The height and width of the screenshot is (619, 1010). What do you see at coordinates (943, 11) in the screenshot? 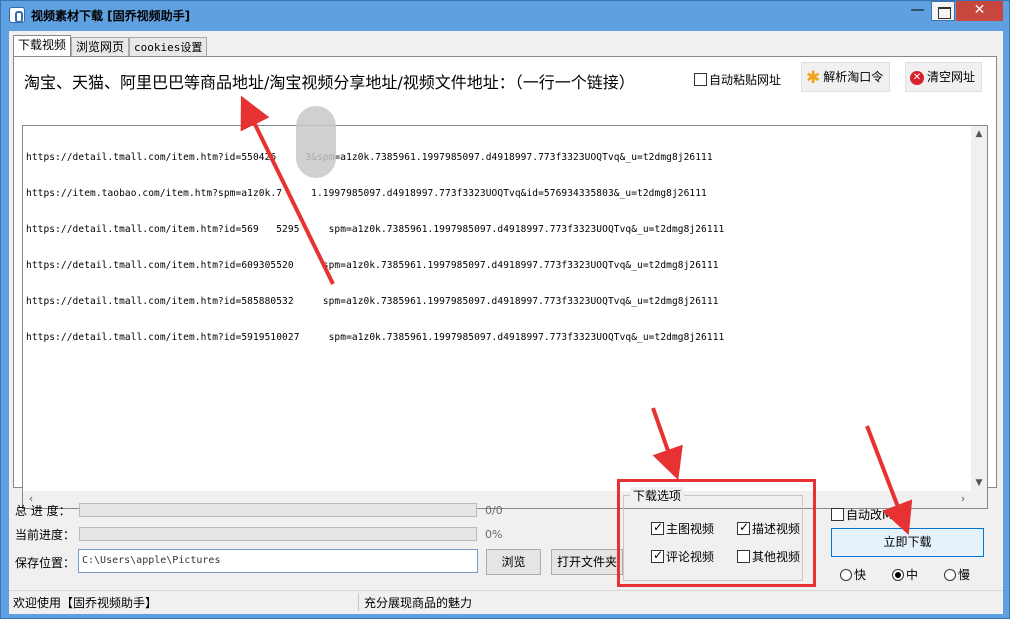
I see `maximize-button` at bounding box center [943, 11].